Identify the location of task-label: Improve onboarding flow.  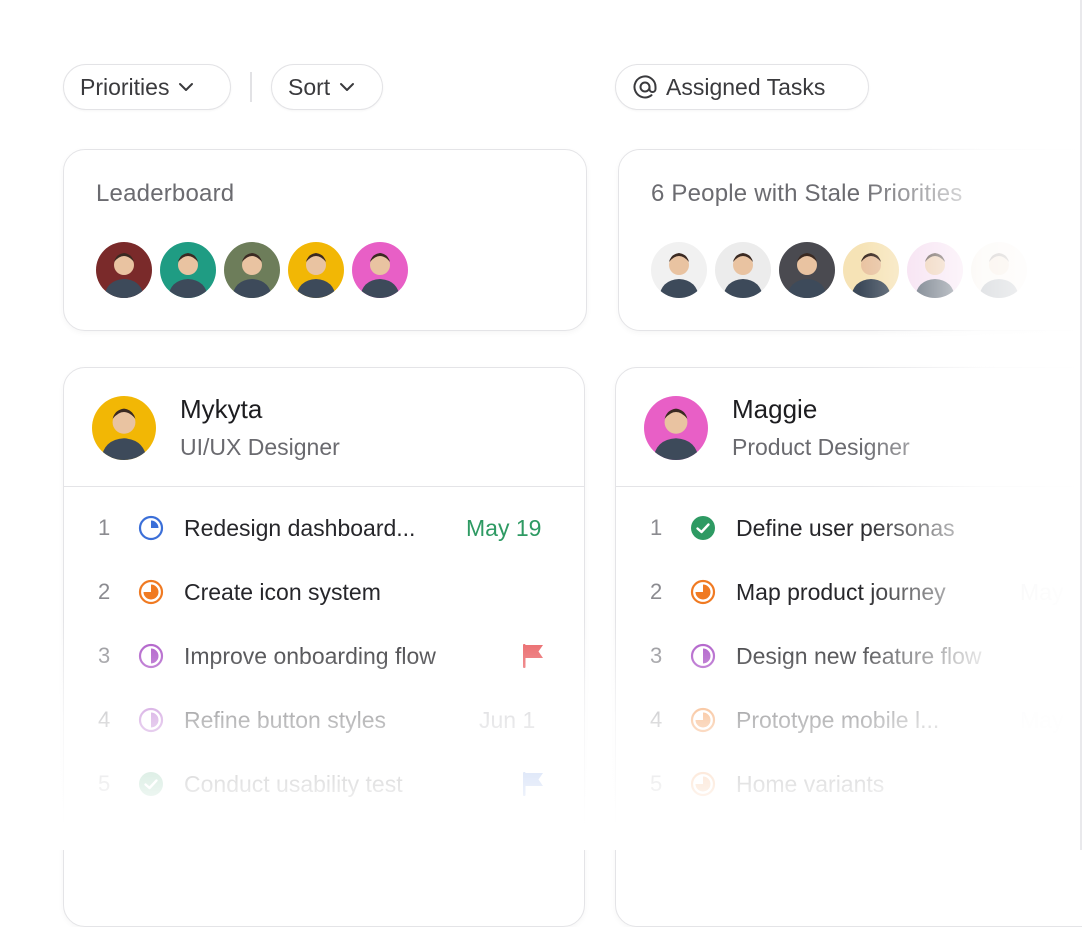
(310, 655).